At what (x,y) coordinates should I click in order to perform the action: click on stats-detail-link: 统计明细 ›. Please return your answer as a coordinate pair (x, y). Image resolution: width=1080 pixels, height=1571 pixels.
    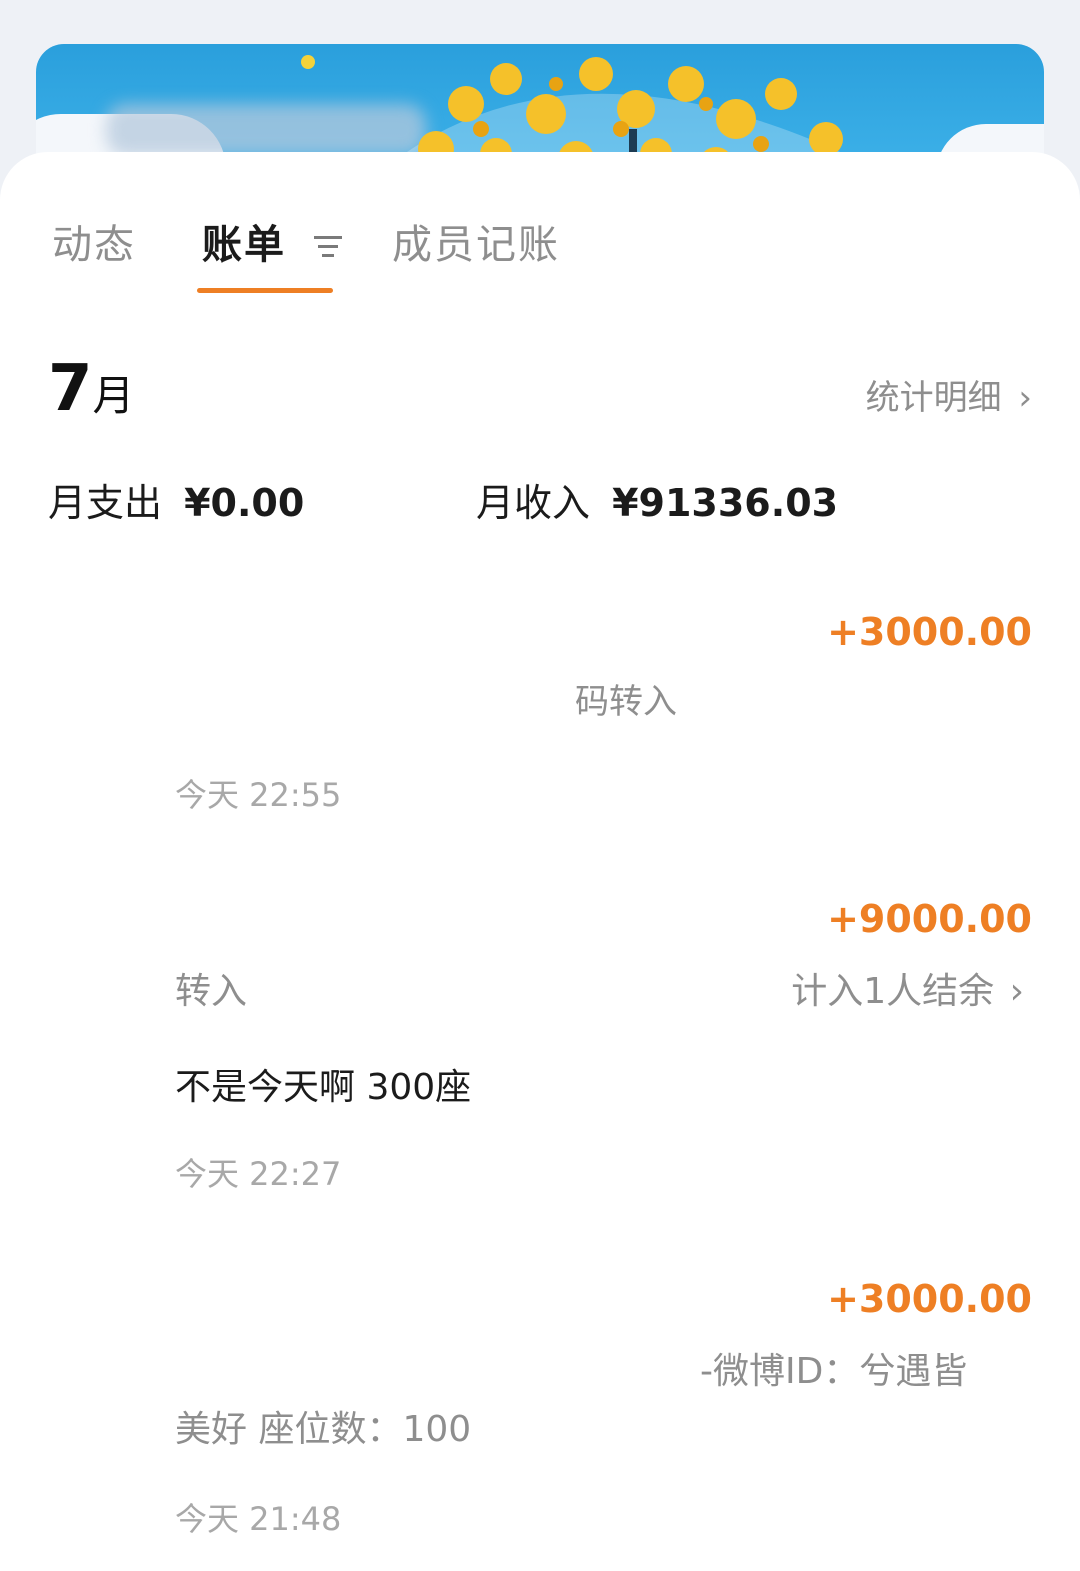
    Looking at the image, I should click on (949, 394).